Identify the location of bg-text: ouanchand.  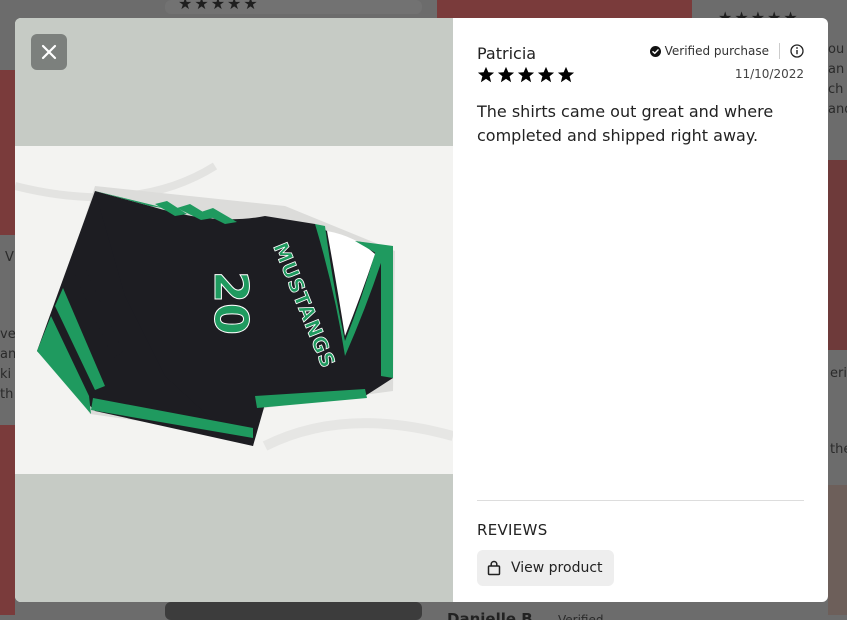
(837, 79).